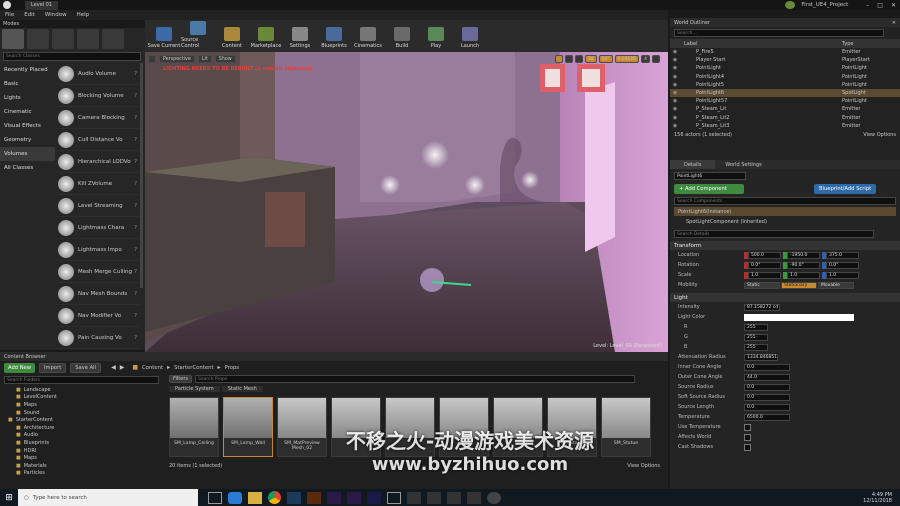 The width and height of the screenshot is (900, 506). I want to click on content-button: Content, so click(232, 36).